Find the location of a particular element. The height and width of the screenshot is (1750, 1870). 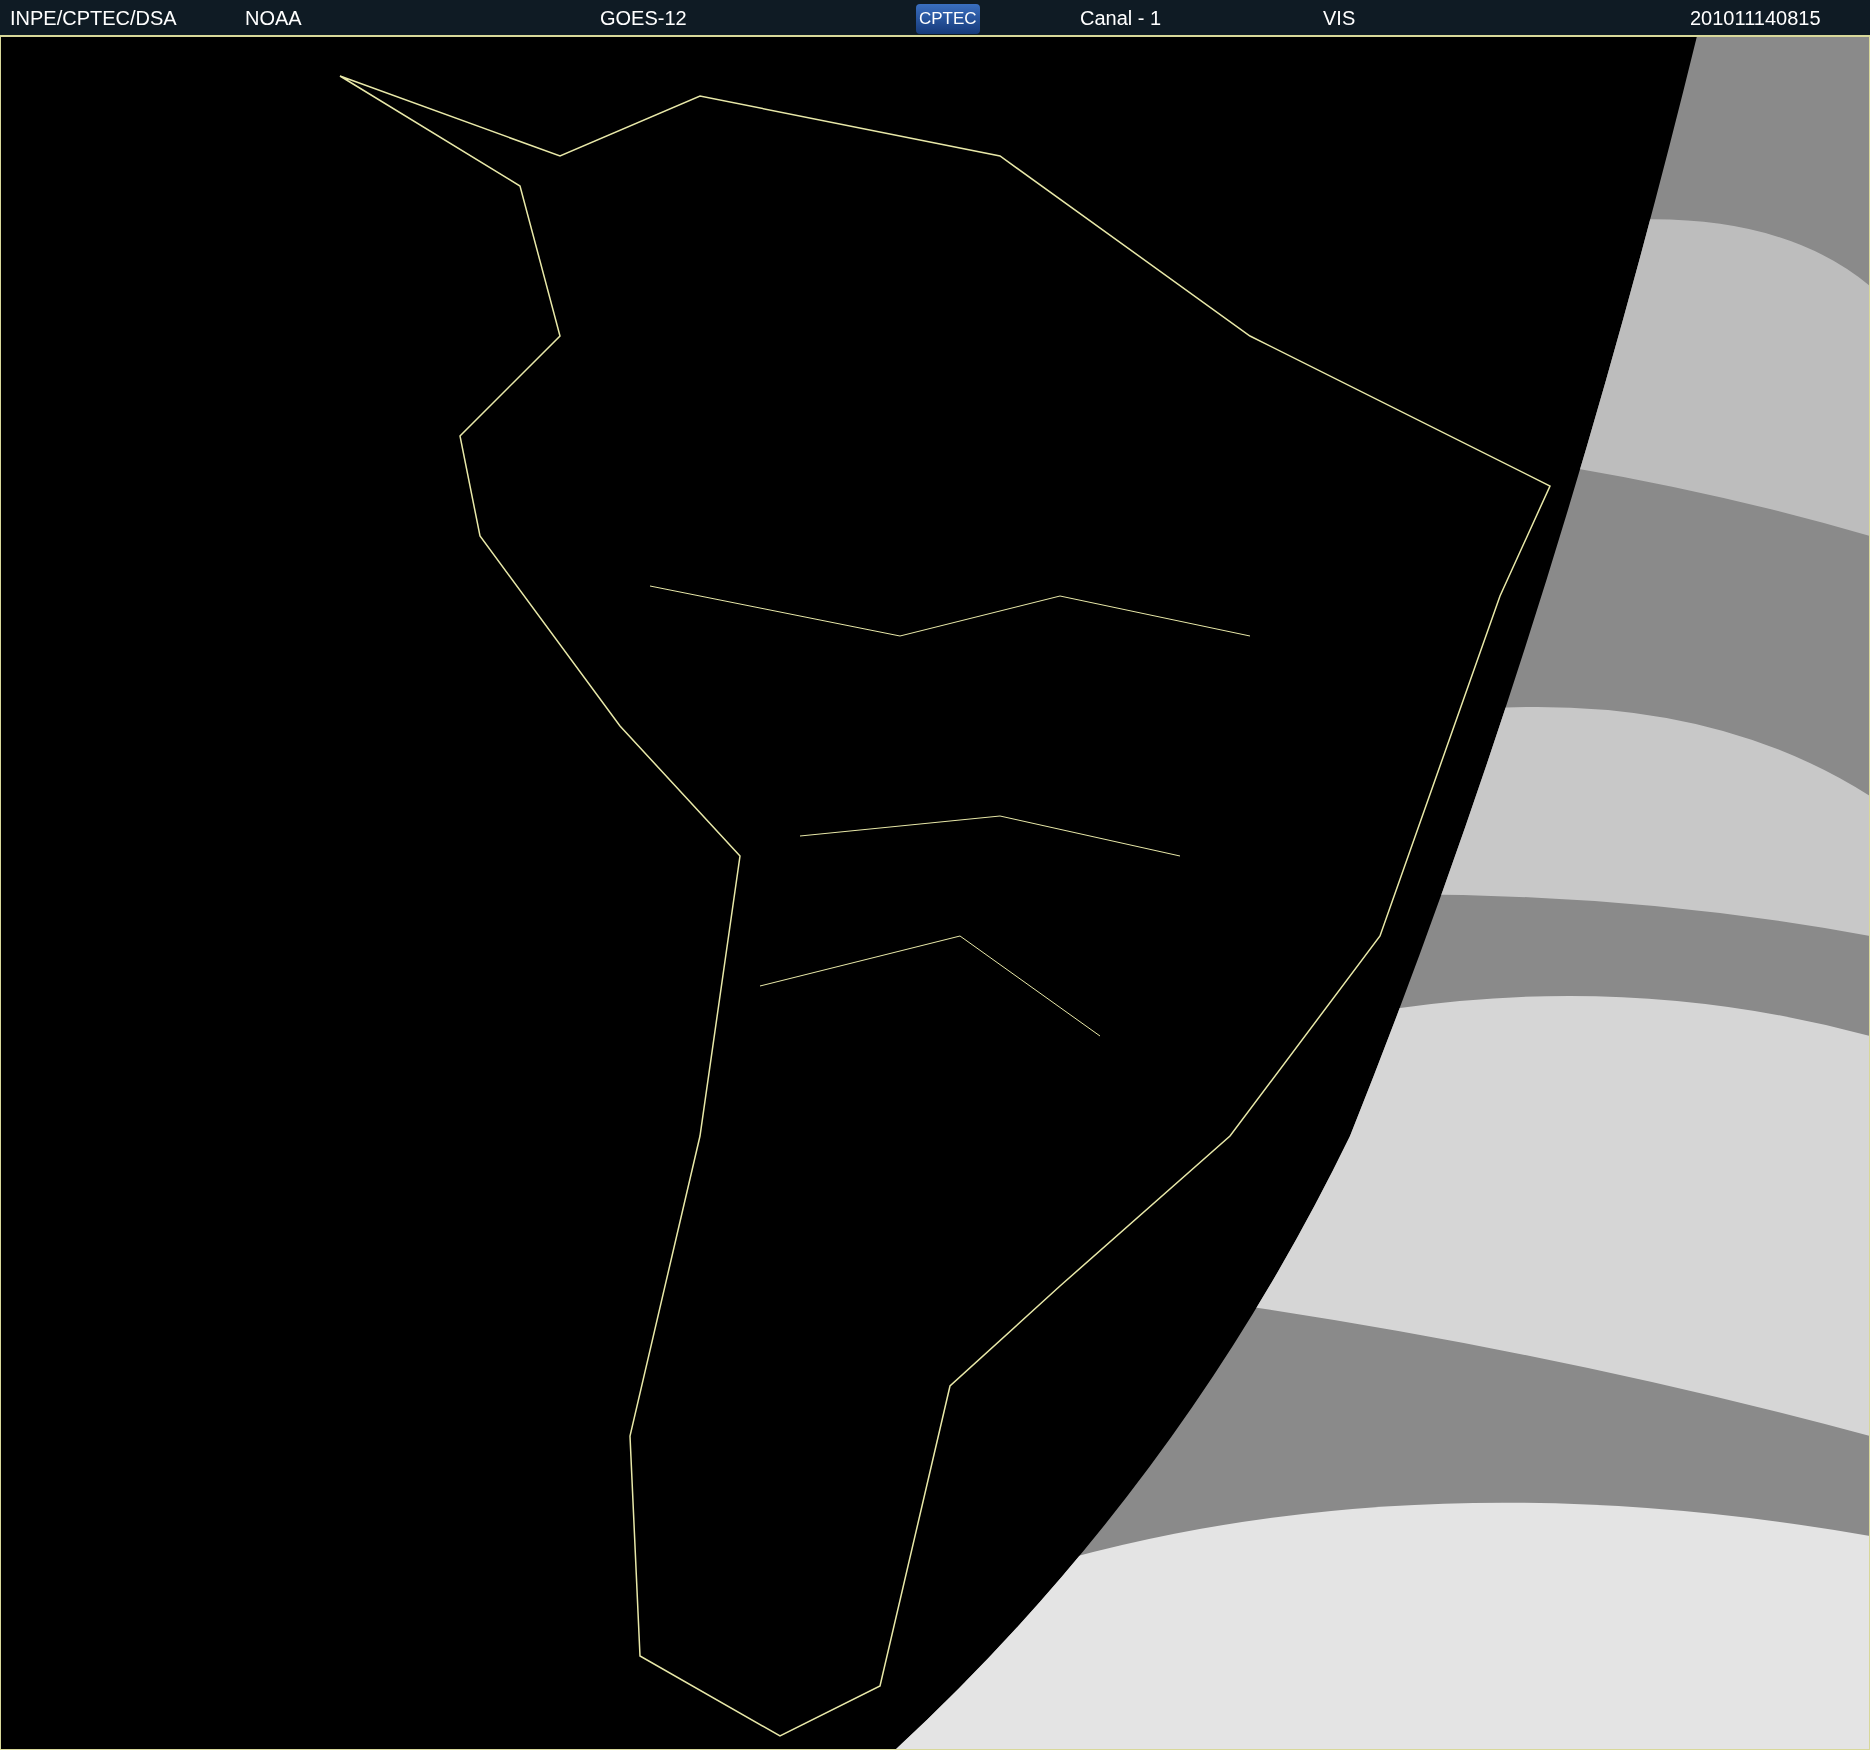

agency-label: NOAA is located at coordinates (273, 17).